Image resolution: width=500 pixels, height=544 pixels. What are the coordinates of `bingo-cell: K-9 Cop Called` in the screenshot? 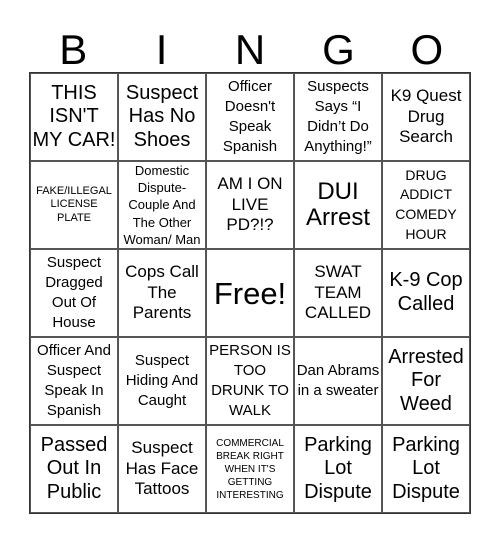 It's located at (426, 293).